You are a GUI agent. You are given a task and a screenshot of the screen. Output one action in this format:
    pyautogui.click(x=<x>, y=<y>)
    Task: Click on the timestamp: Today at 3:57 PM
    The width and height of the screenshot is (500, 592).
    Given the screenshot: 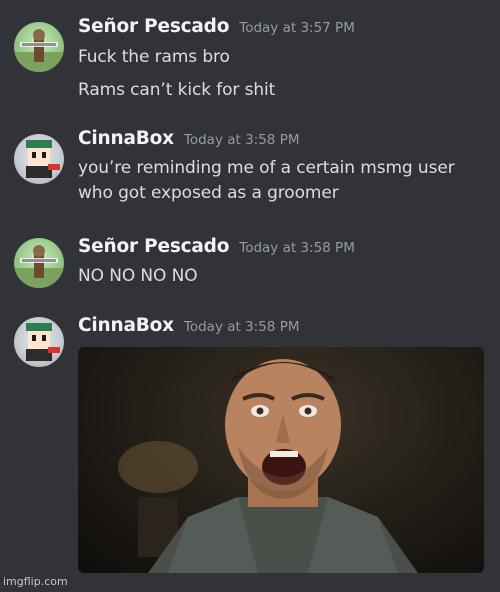 What is the action you would take?
    pyautogui.click(x=297, y=28)
    